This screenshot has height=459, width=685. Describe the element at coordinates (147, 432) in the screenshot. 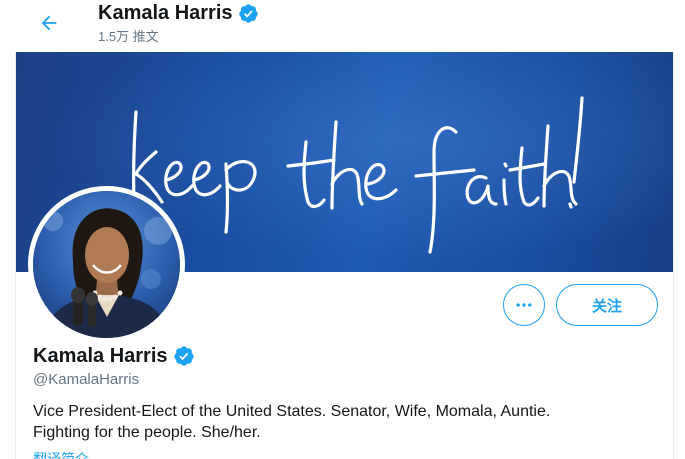

I see `bio-line: Fighting for the people. She/her.` at that location.